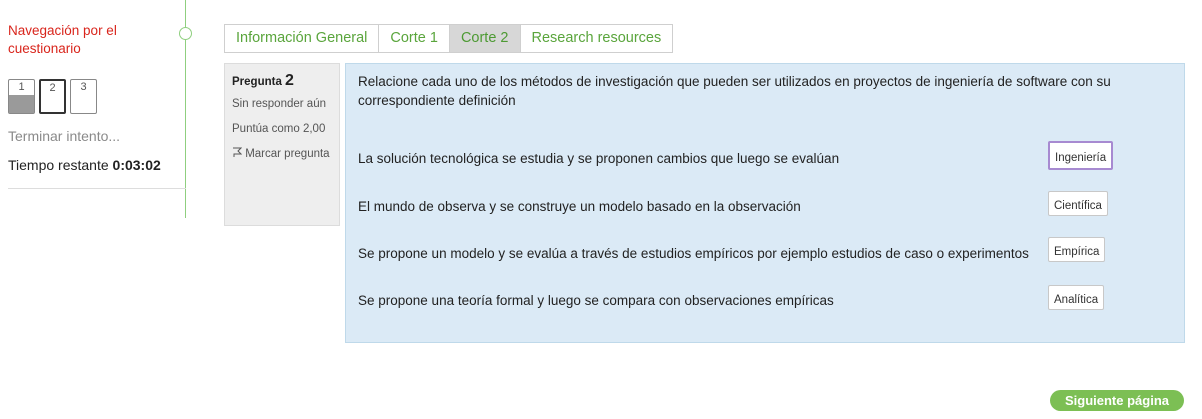 This screenshot has width=1202, height=419. I want to click on question-button-2: 2, so click(52, 96).